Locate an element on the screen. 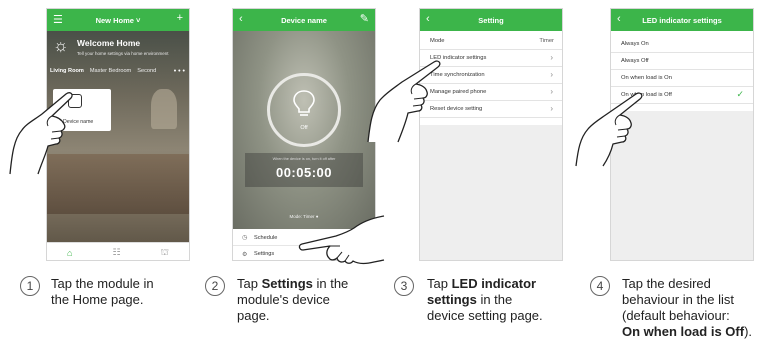 The image size is (771, 344). step-caption-1: Tap the module in the Home page. is located at coordinates (121, 292).